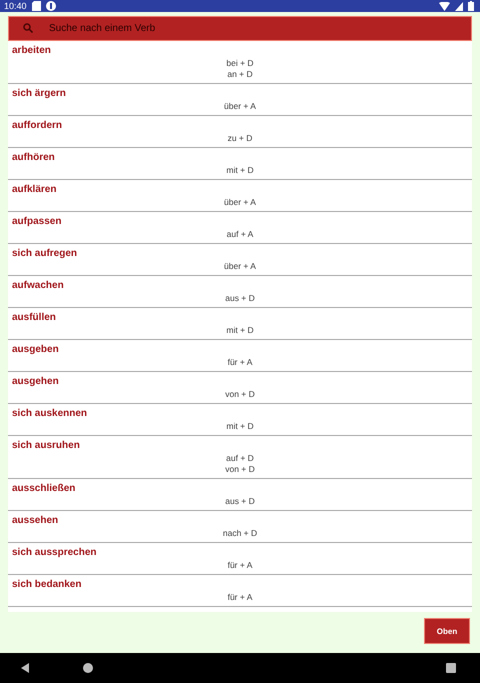 This screenshot has width=480, height=683. What do you see at coordinates (28, 28) in the screenshot?
I see `search-icon` at bounding box center [28, 28].